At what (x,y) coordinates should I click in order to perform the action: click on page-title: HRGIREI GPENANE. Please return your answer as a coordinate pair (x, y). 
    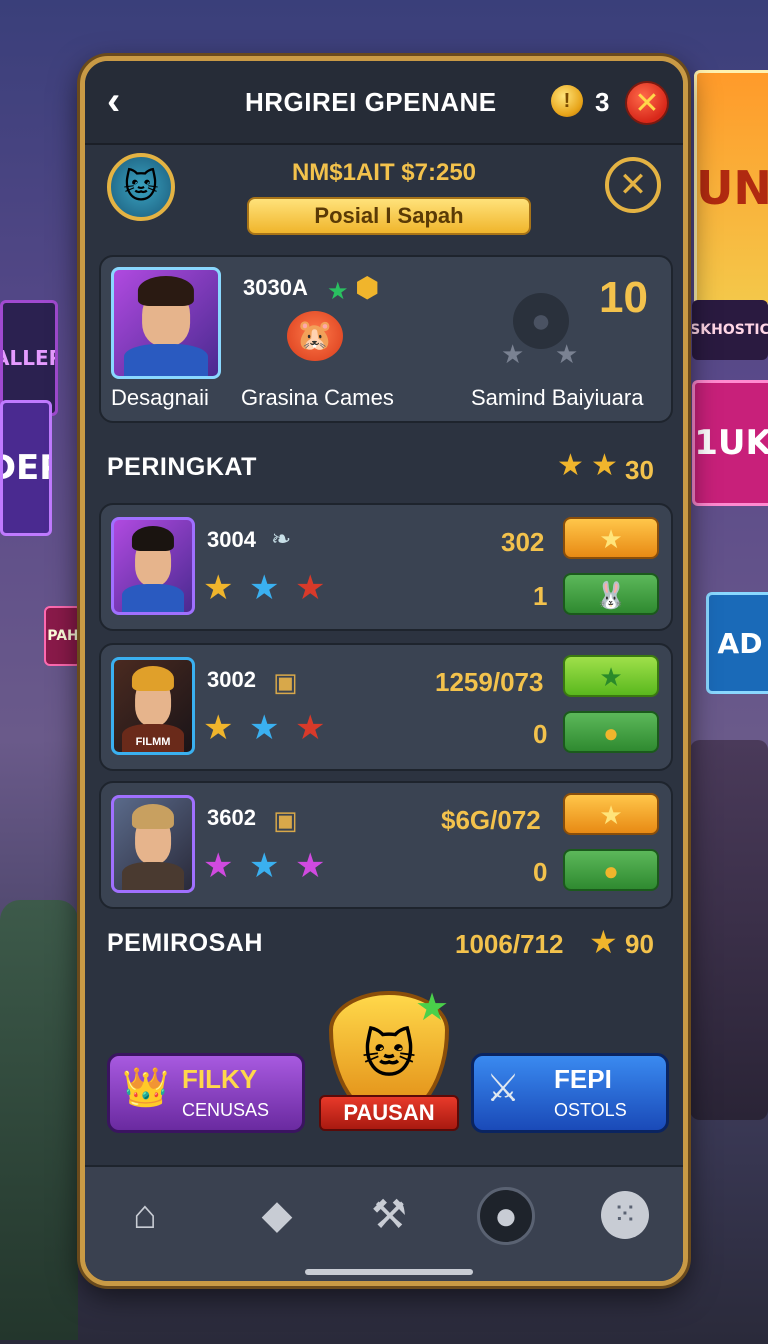
    Looking at the image, I should click on (371, 102).